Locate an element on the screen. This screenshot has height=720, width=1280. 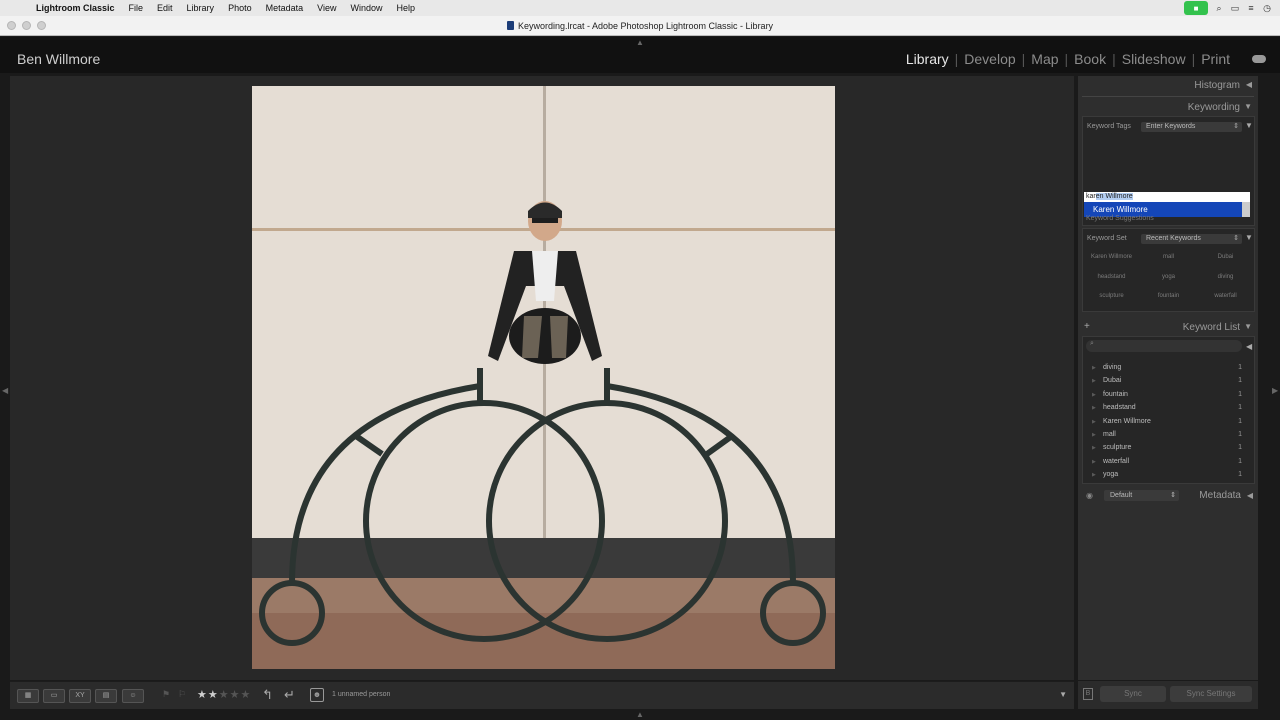
menu-file: File is located at coordinates (136, 8).